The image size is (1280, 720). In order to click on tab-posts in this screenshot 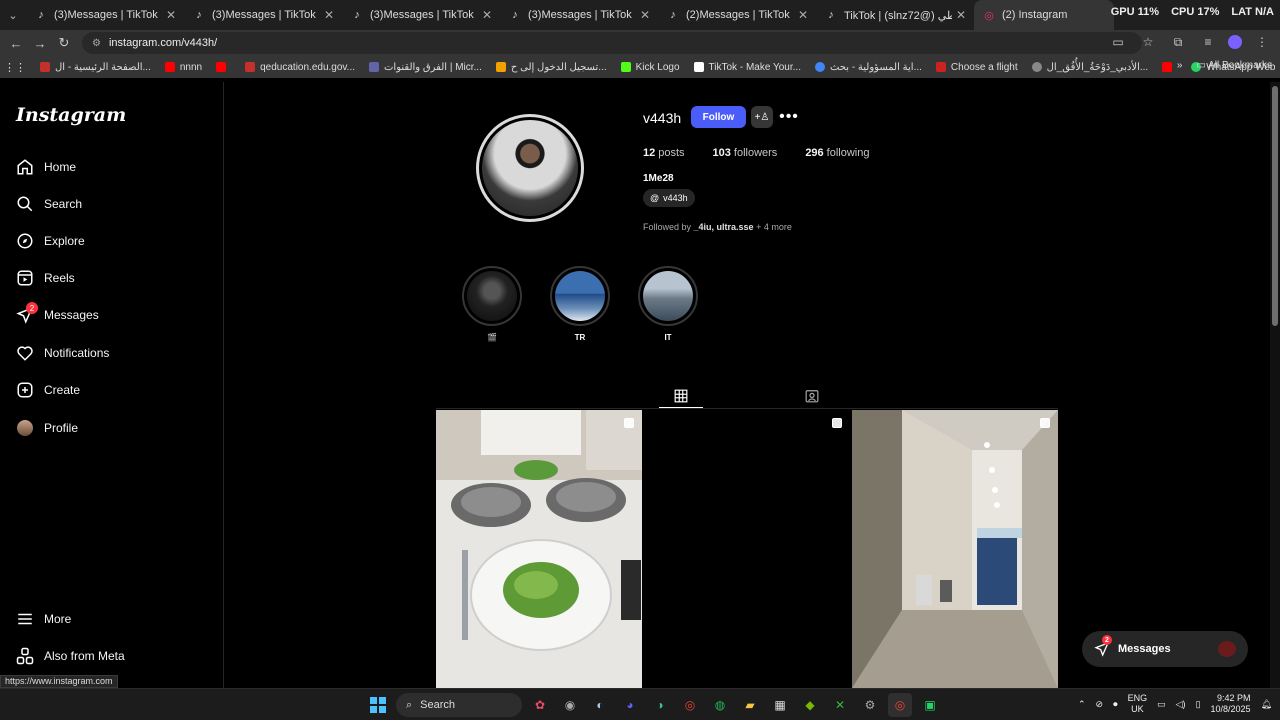, I will do `click(681, 396)`.